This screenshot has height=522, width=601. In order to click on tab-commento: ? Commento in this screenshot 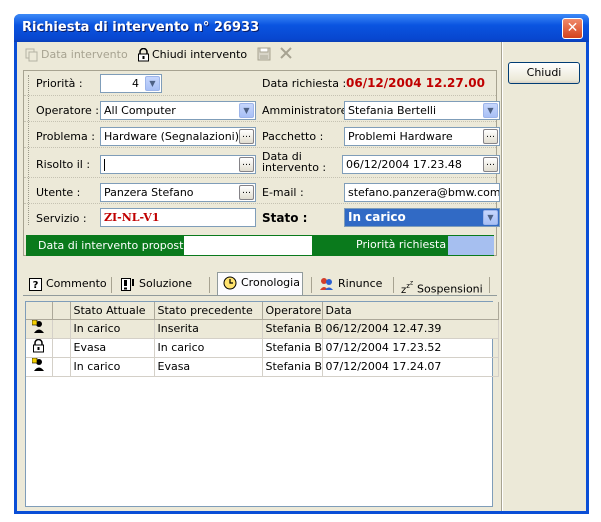, I will do `click(69, 284)`.